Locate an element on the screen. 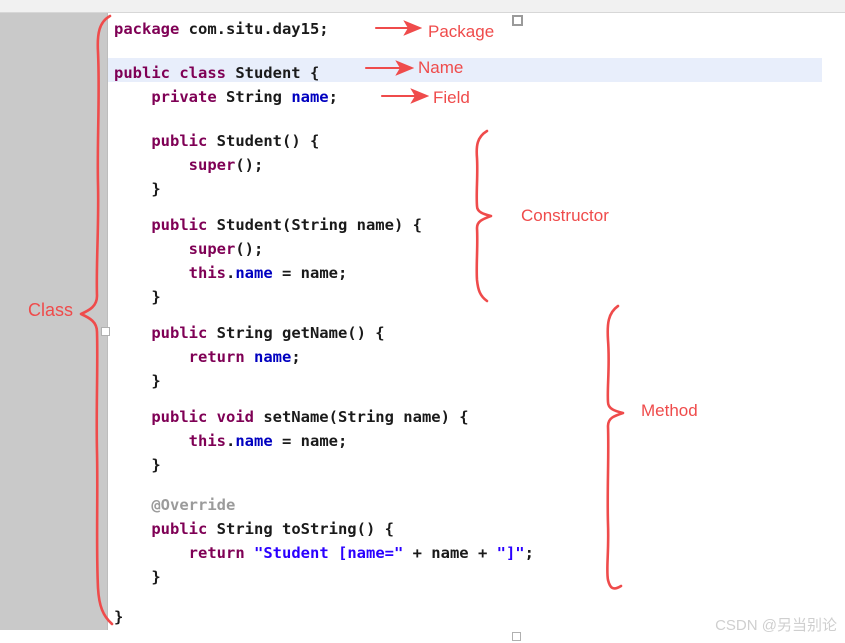 This screenshot has height=643, width=845. code-token: public class is located at coordinates (170, 73).